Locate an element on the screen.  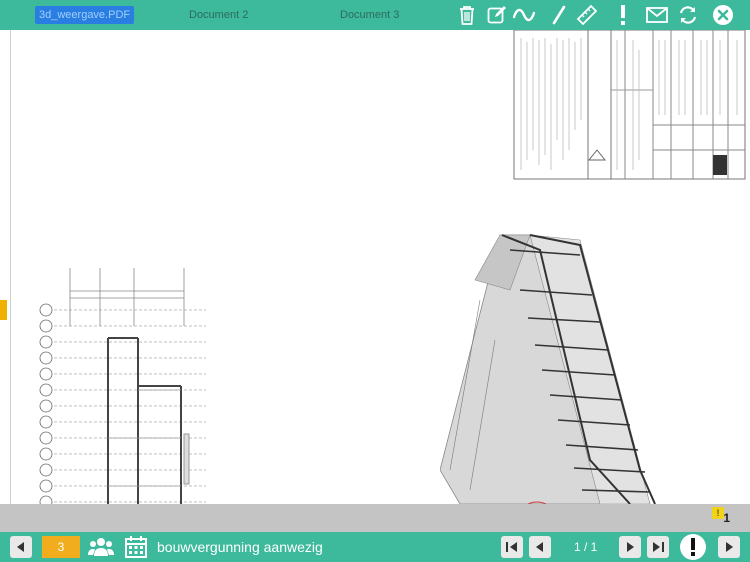
alert-button is located at coordinates (693, 547).